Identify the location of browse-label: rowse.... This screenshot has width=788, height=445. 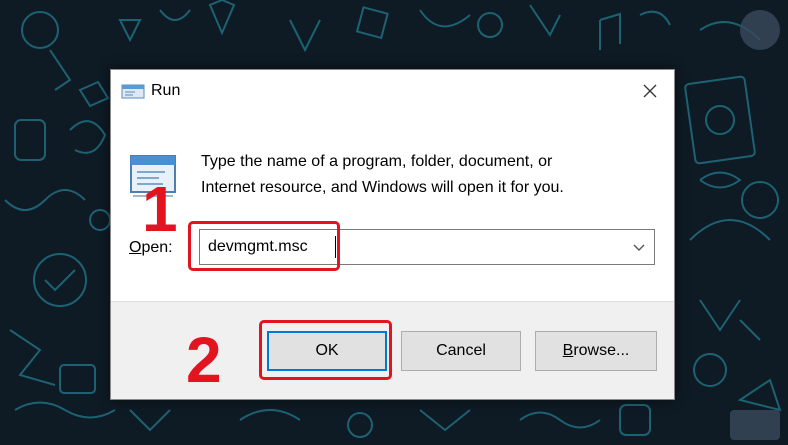
(601, 350).